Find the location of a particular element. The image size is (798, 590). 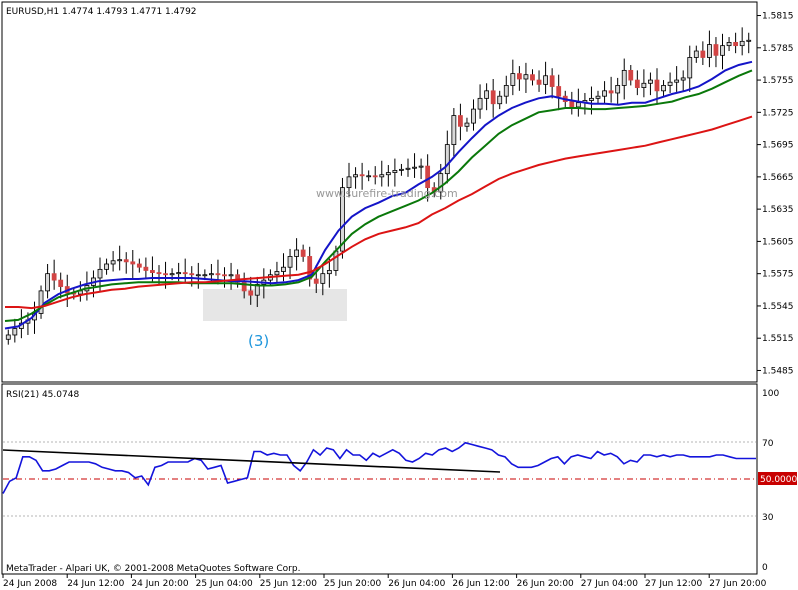

time-tick-label: 27 Jun 12:00 is located at coordinates (673, 584).